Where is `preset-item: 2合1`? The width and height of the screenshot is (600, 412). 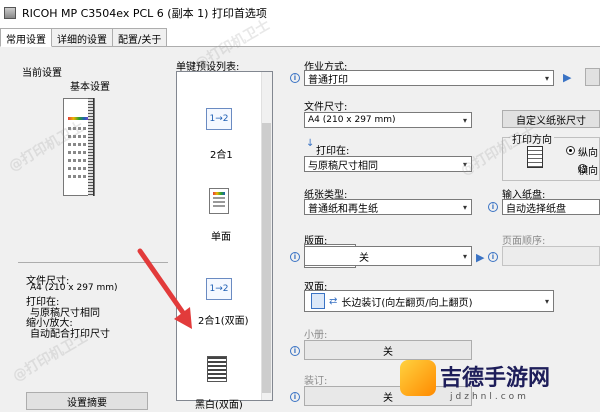 preset-item: 2合1 is located at coordinates (221, 153).